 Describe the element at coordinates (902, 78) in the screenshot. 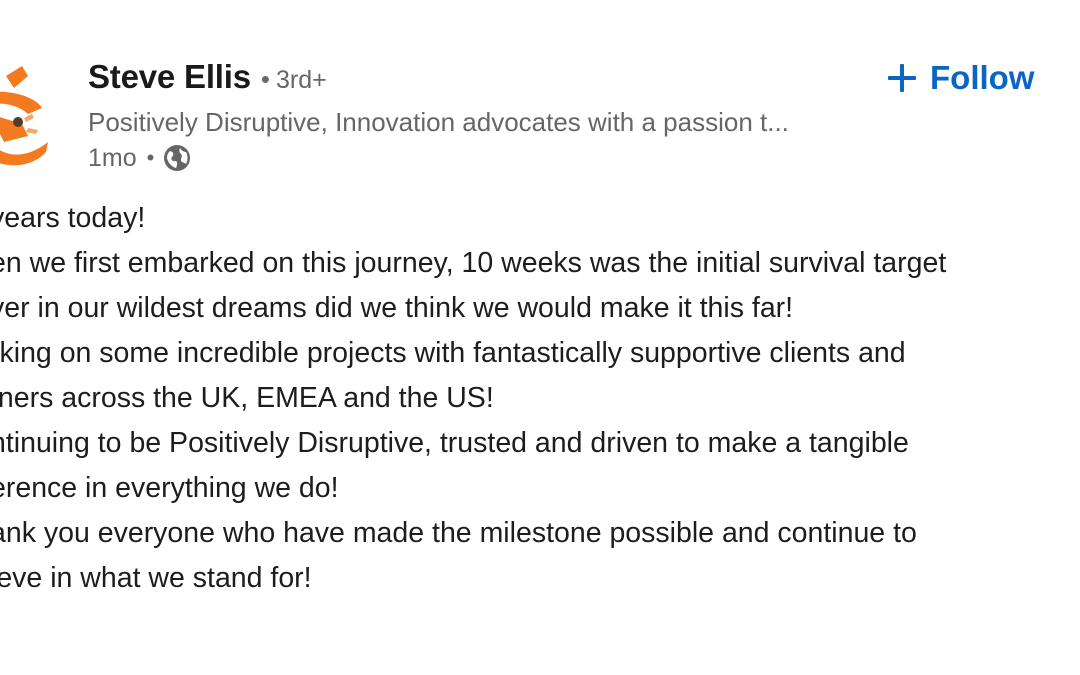

I see `plus-icon` at that location.